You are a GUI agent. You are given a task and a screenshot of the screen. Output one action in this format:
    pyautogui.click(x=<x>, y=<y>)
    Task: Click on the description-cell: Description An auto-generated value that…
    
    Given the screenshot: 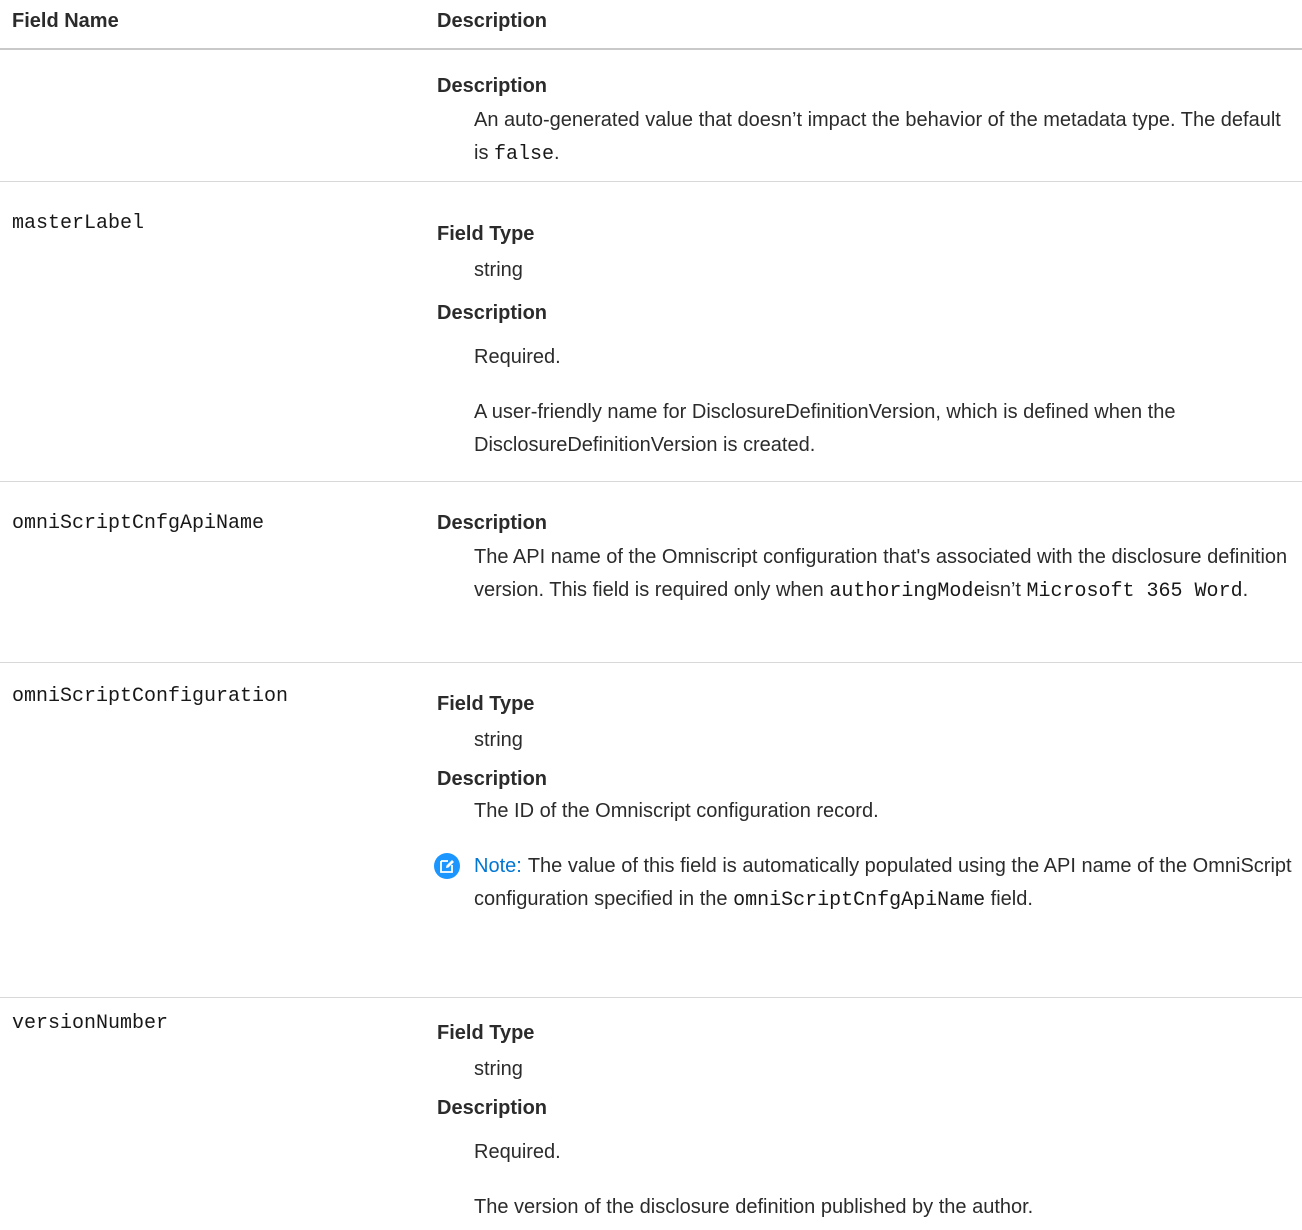 What is the action you would take?
    pyautogui.click(x=864, y=121)
    